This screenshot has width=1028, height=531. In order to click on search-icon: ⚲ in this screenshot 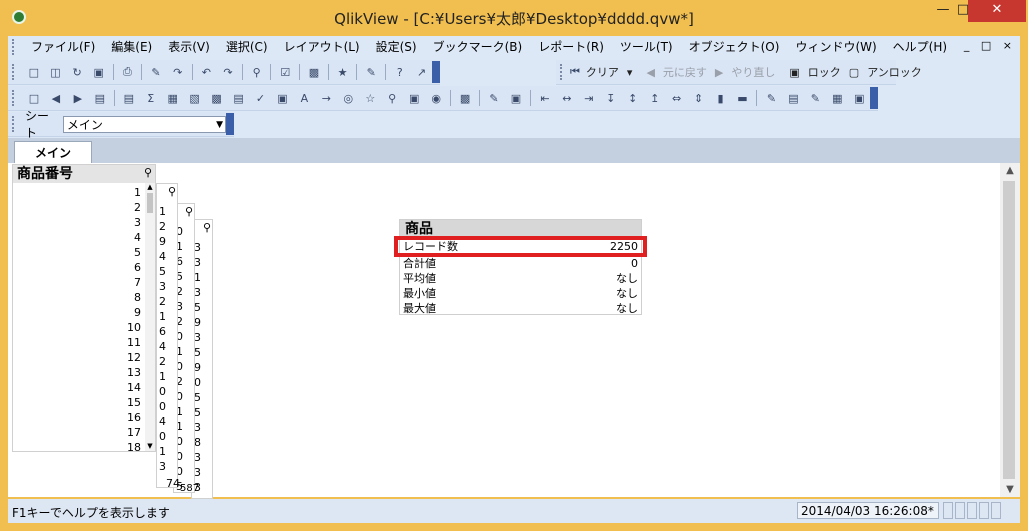, I will do `click(172, 191)`.